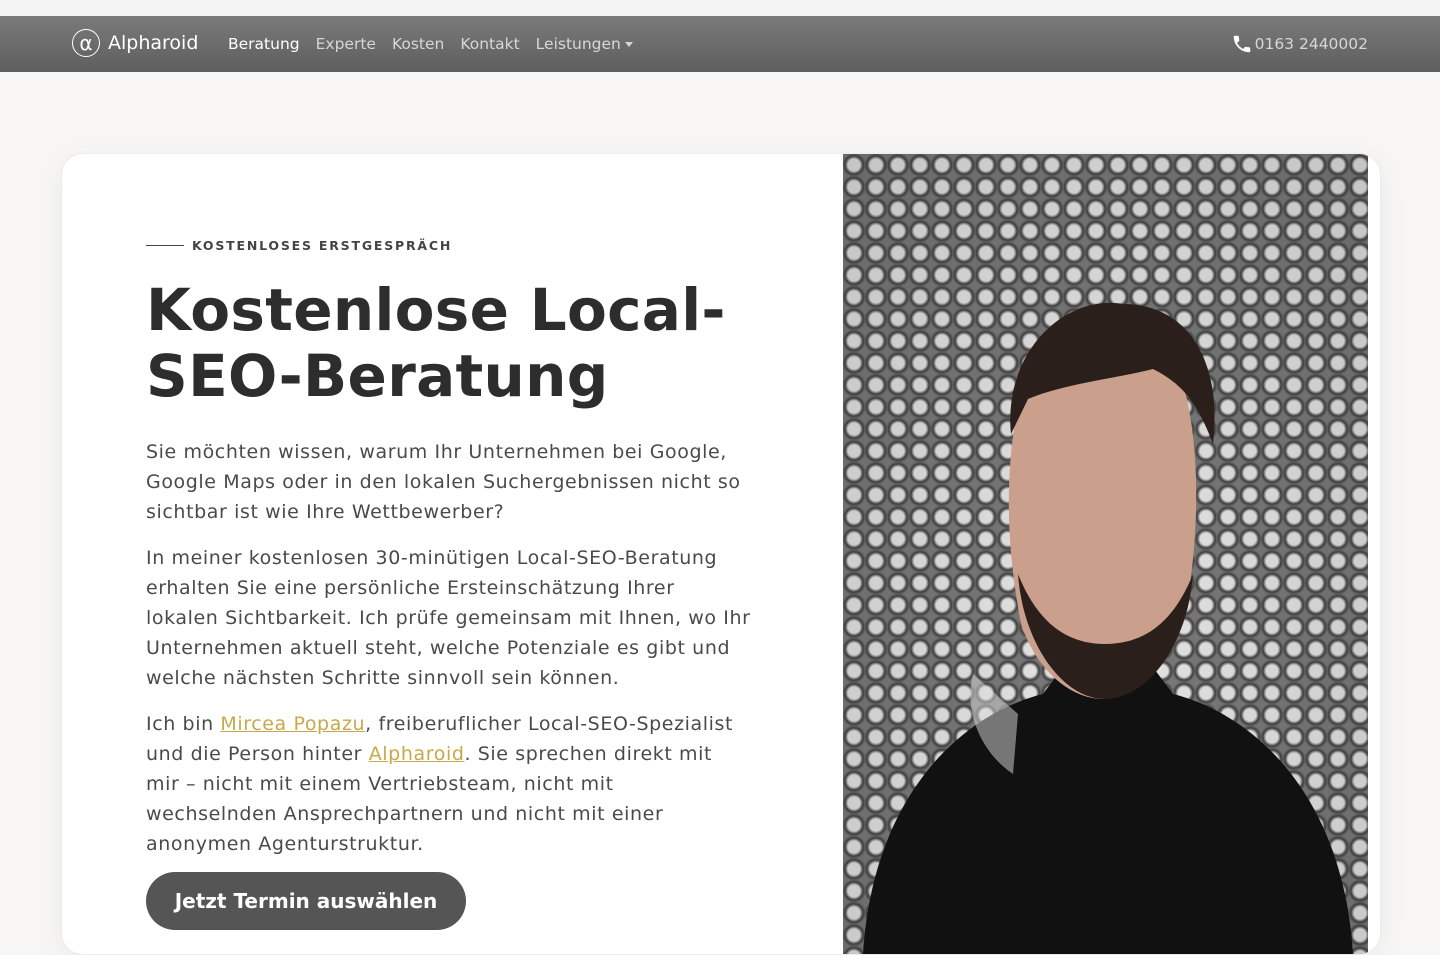 This screenshot has width=1440, height=955. What do you see at coordinates (489, 44) in the screenshot?
I see `nav-item-kontakt: Kontakt` at bounding box center [489, 44].